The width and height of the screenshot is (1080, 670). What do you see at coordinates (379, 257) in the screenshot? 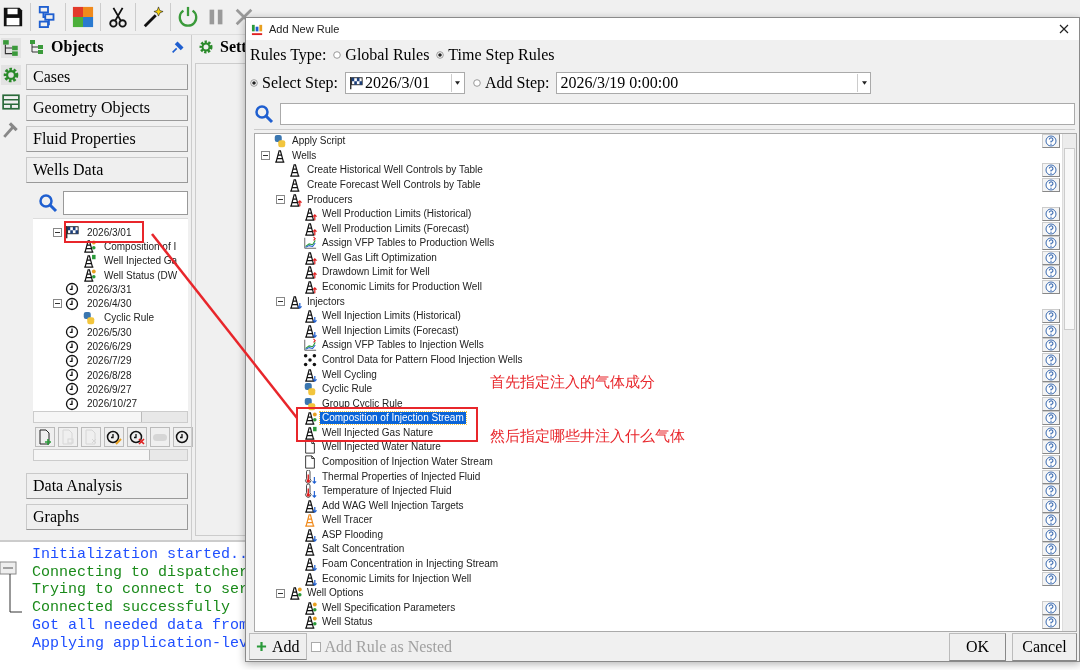
I see `rule-item: Well Gas Lift Optimization` at bounding box center [379, 257].